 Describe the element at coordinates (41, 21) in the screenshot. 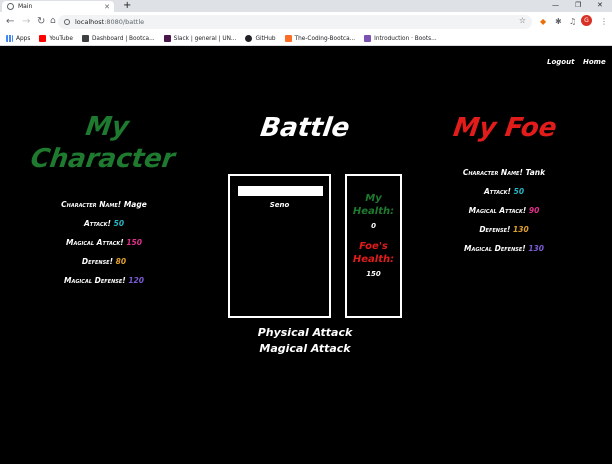

I see `reload-icon: ↻` at that location.